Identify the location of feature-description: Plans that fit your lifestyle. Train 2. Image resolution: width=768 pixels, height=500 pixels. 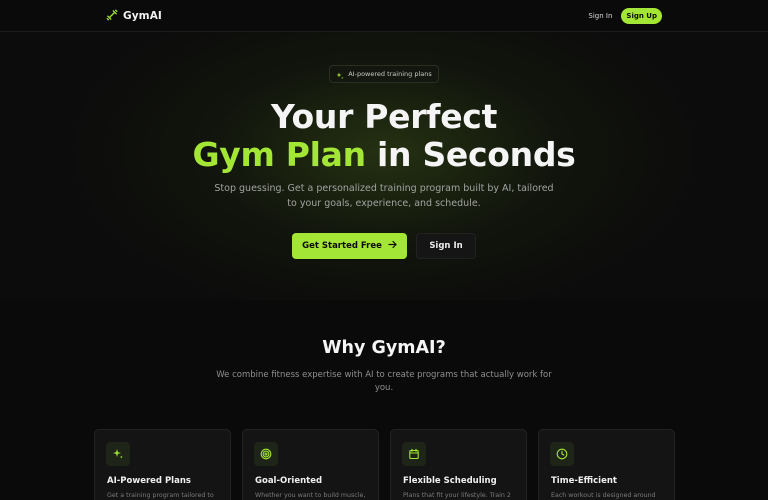
(457, 495).